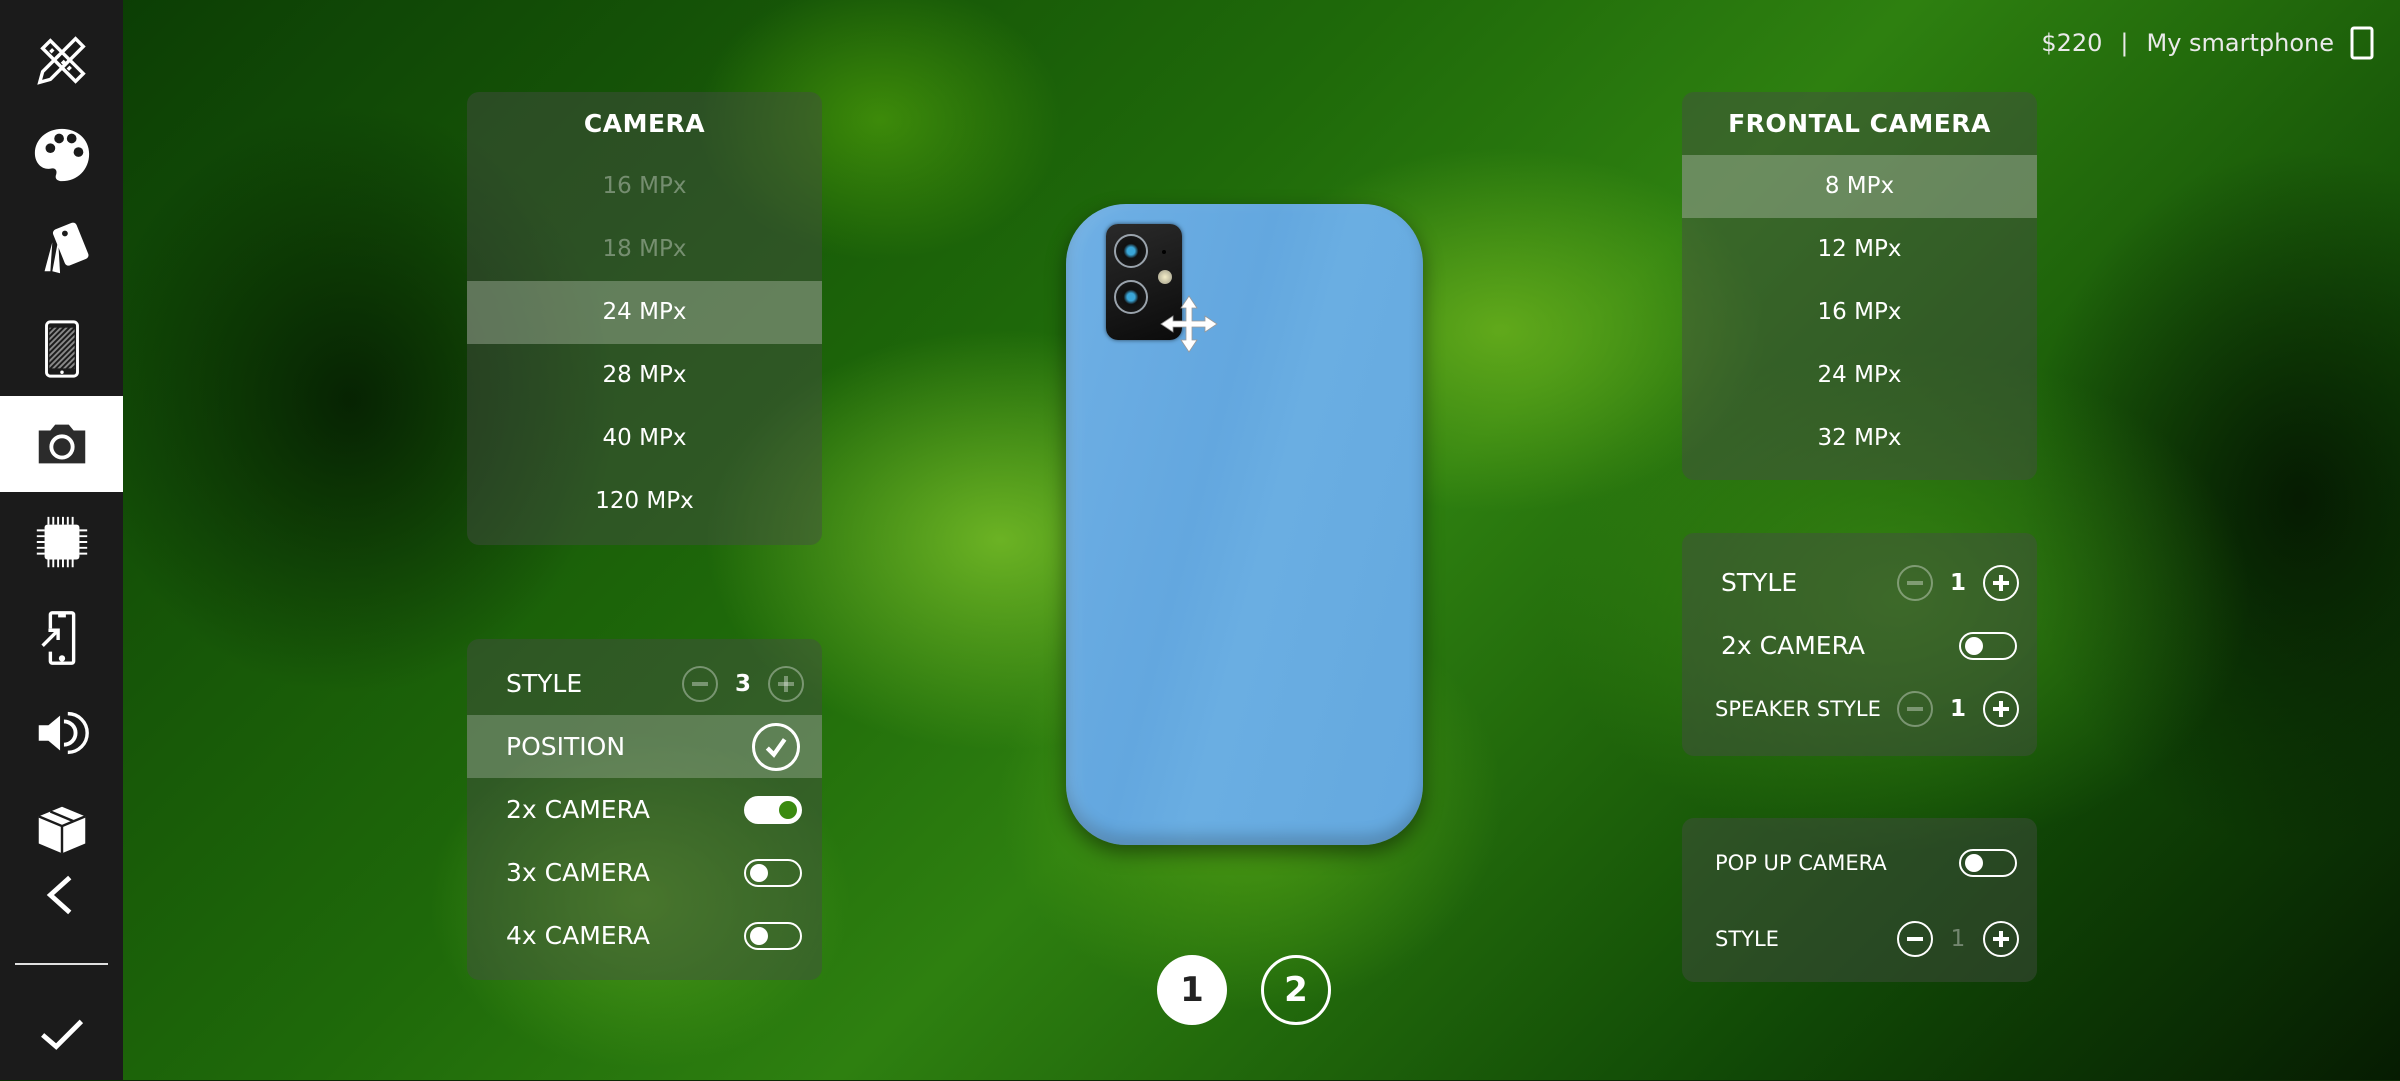 The image size is (2400, 1081). I want to click on speaker-style-decrement-button, so click(1915, 708).